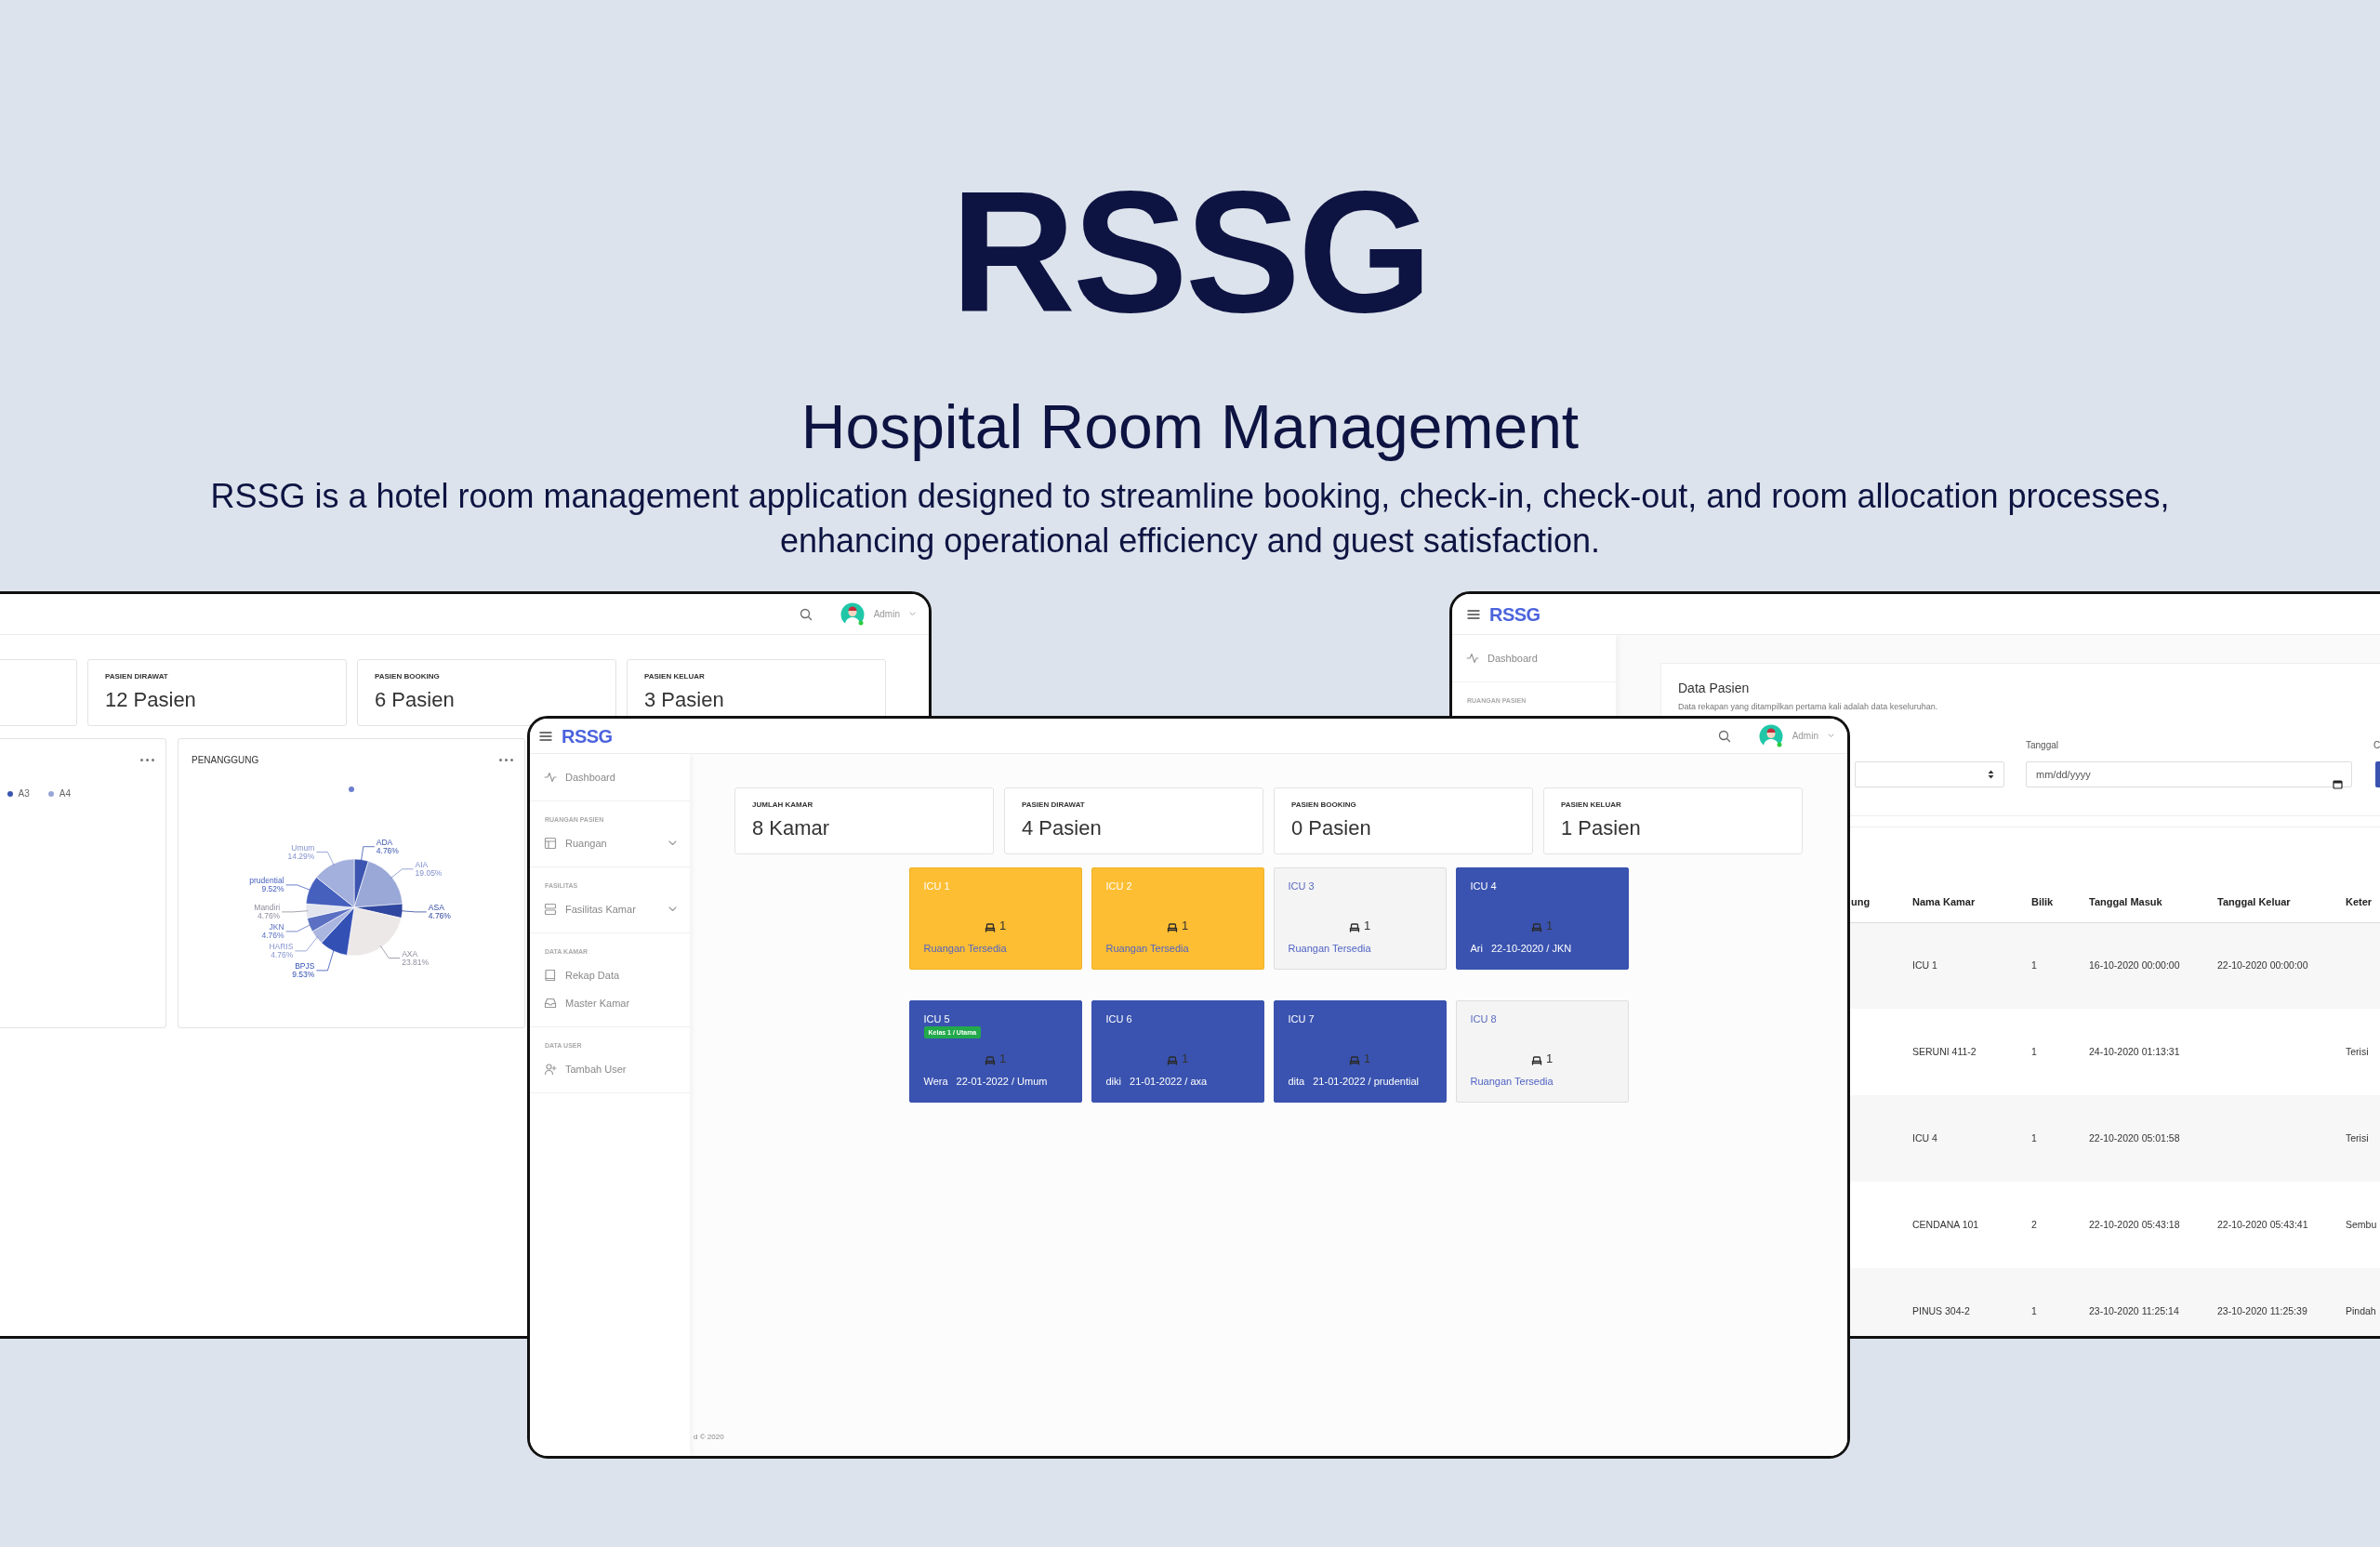 Image resolution: width=2380 pixels, height=1547 pixels. I want to click on server-icon, so click(550, 909).